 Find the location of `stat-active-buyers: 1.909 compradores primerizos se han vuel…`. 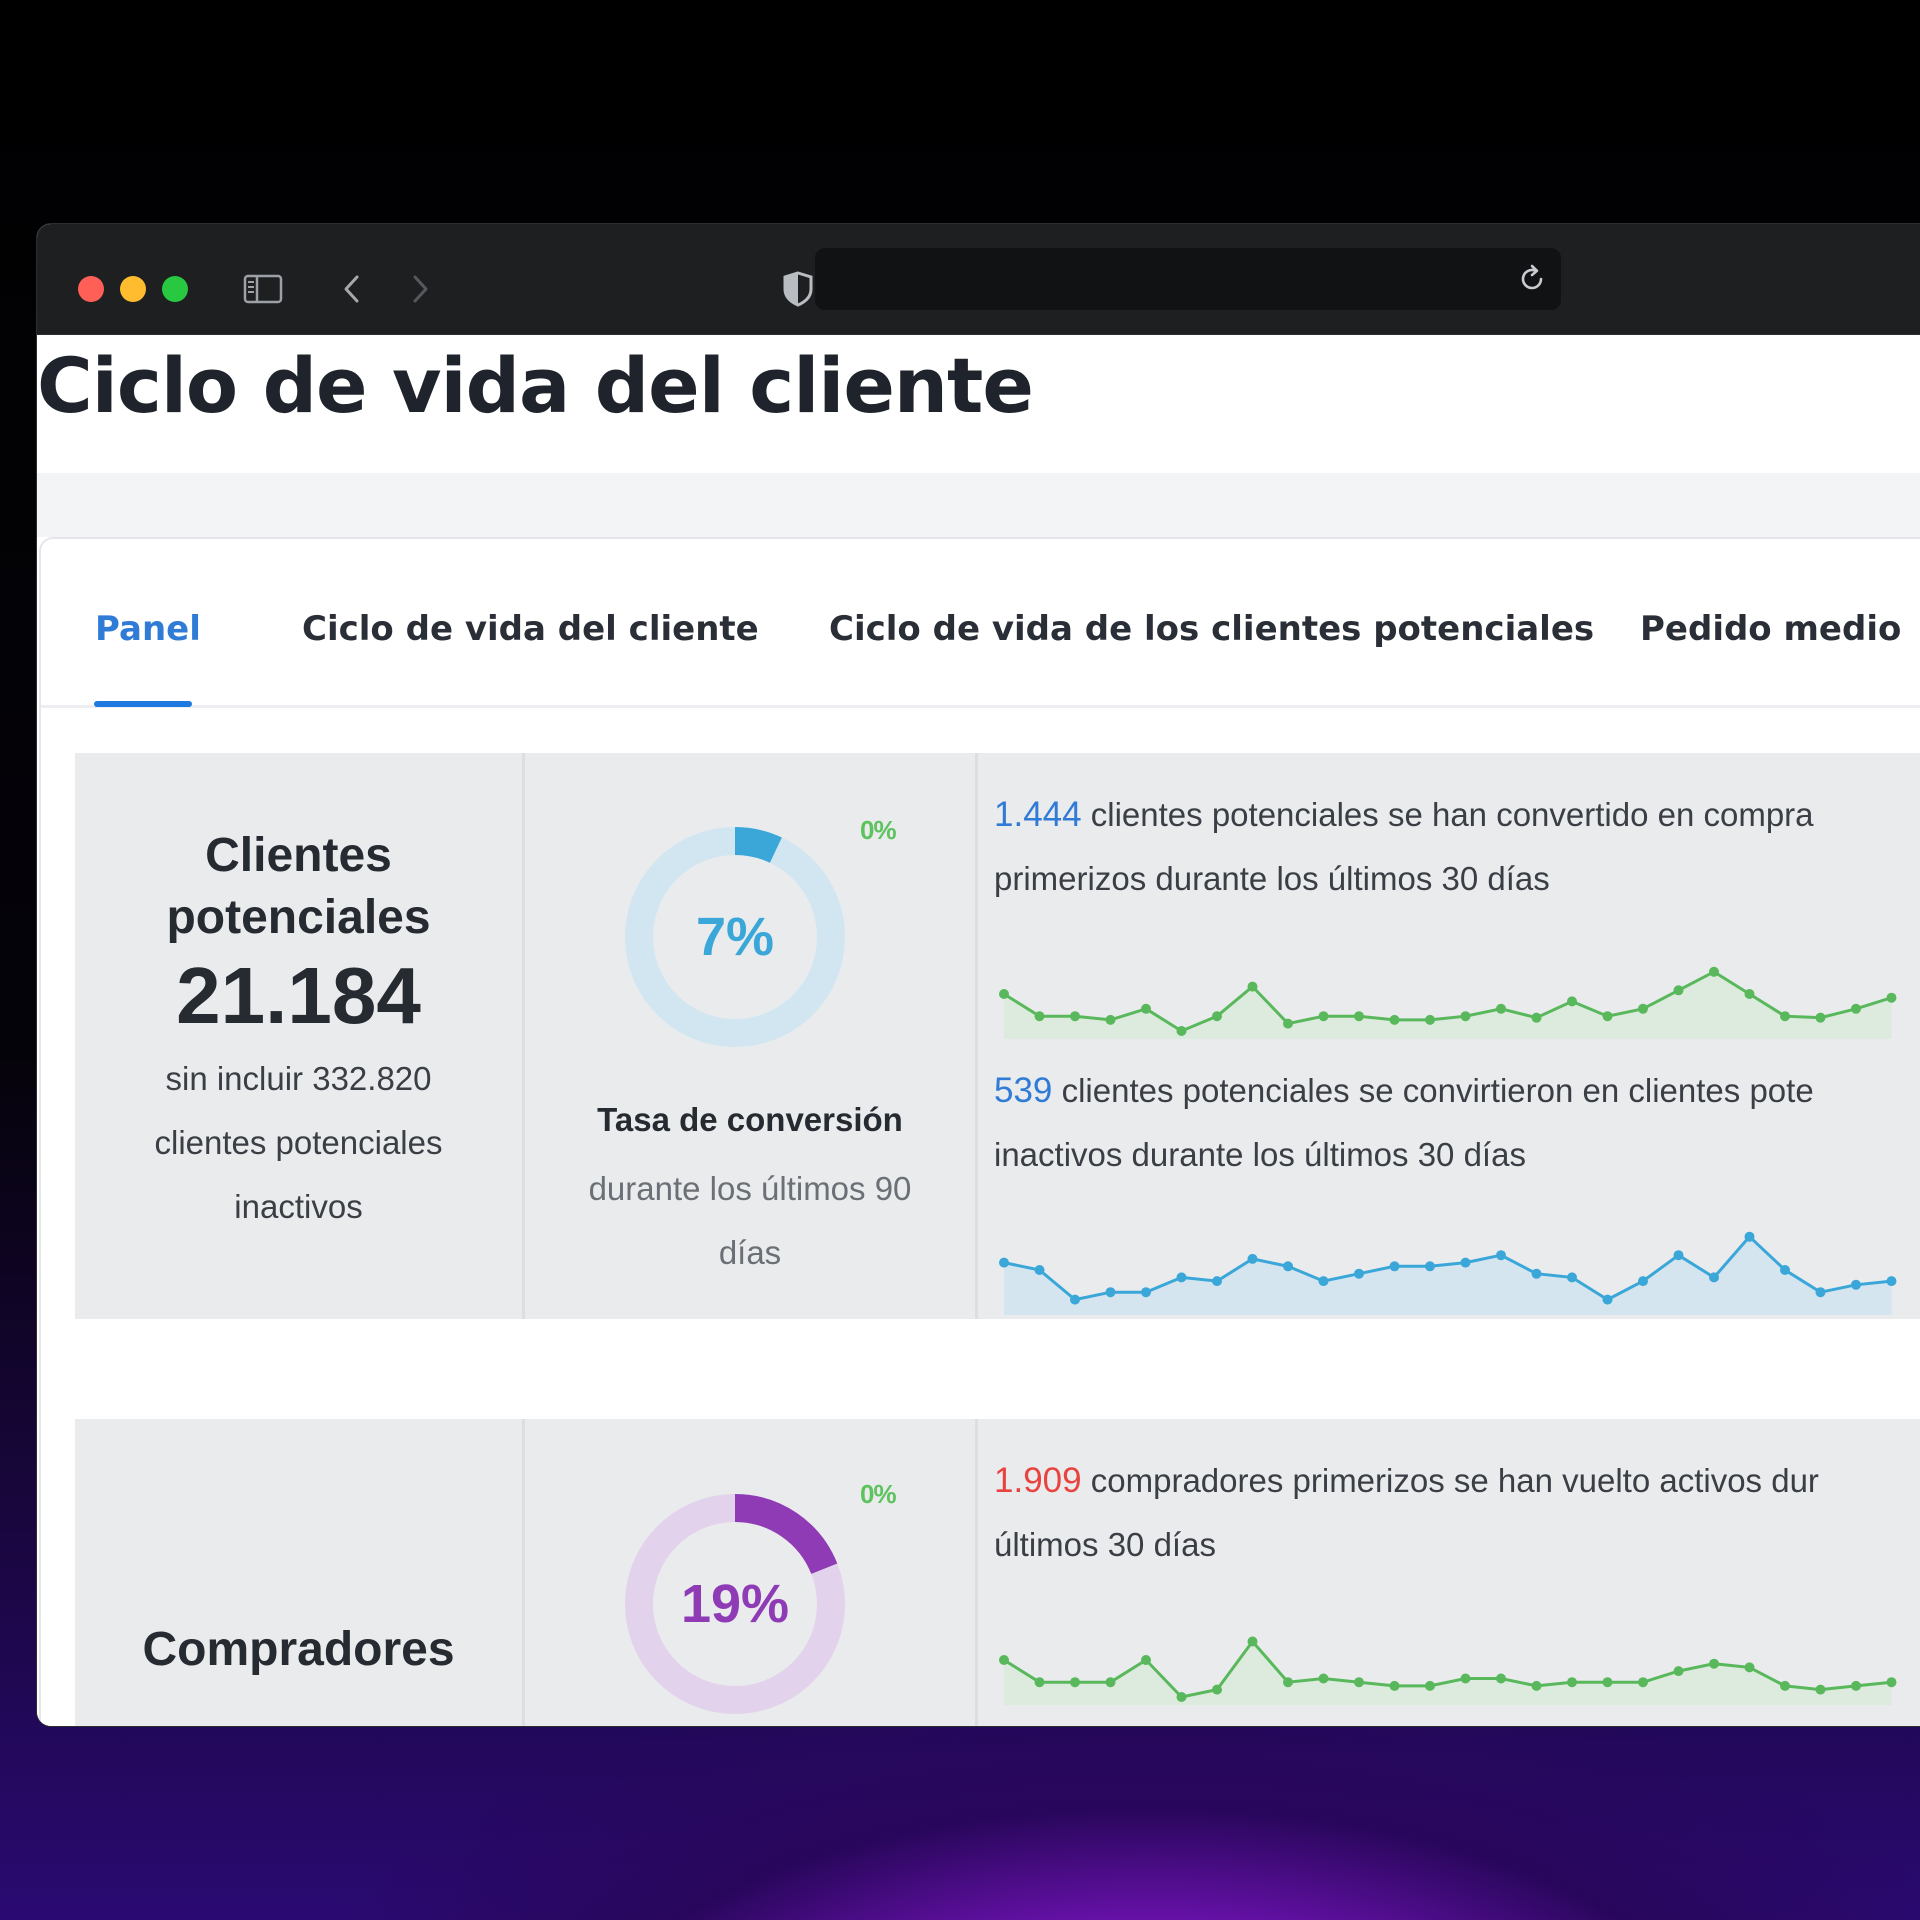

stat-active-buyers: 1.909 compradores primerizos se han vuel… is located at coordinates (1457, 1513).